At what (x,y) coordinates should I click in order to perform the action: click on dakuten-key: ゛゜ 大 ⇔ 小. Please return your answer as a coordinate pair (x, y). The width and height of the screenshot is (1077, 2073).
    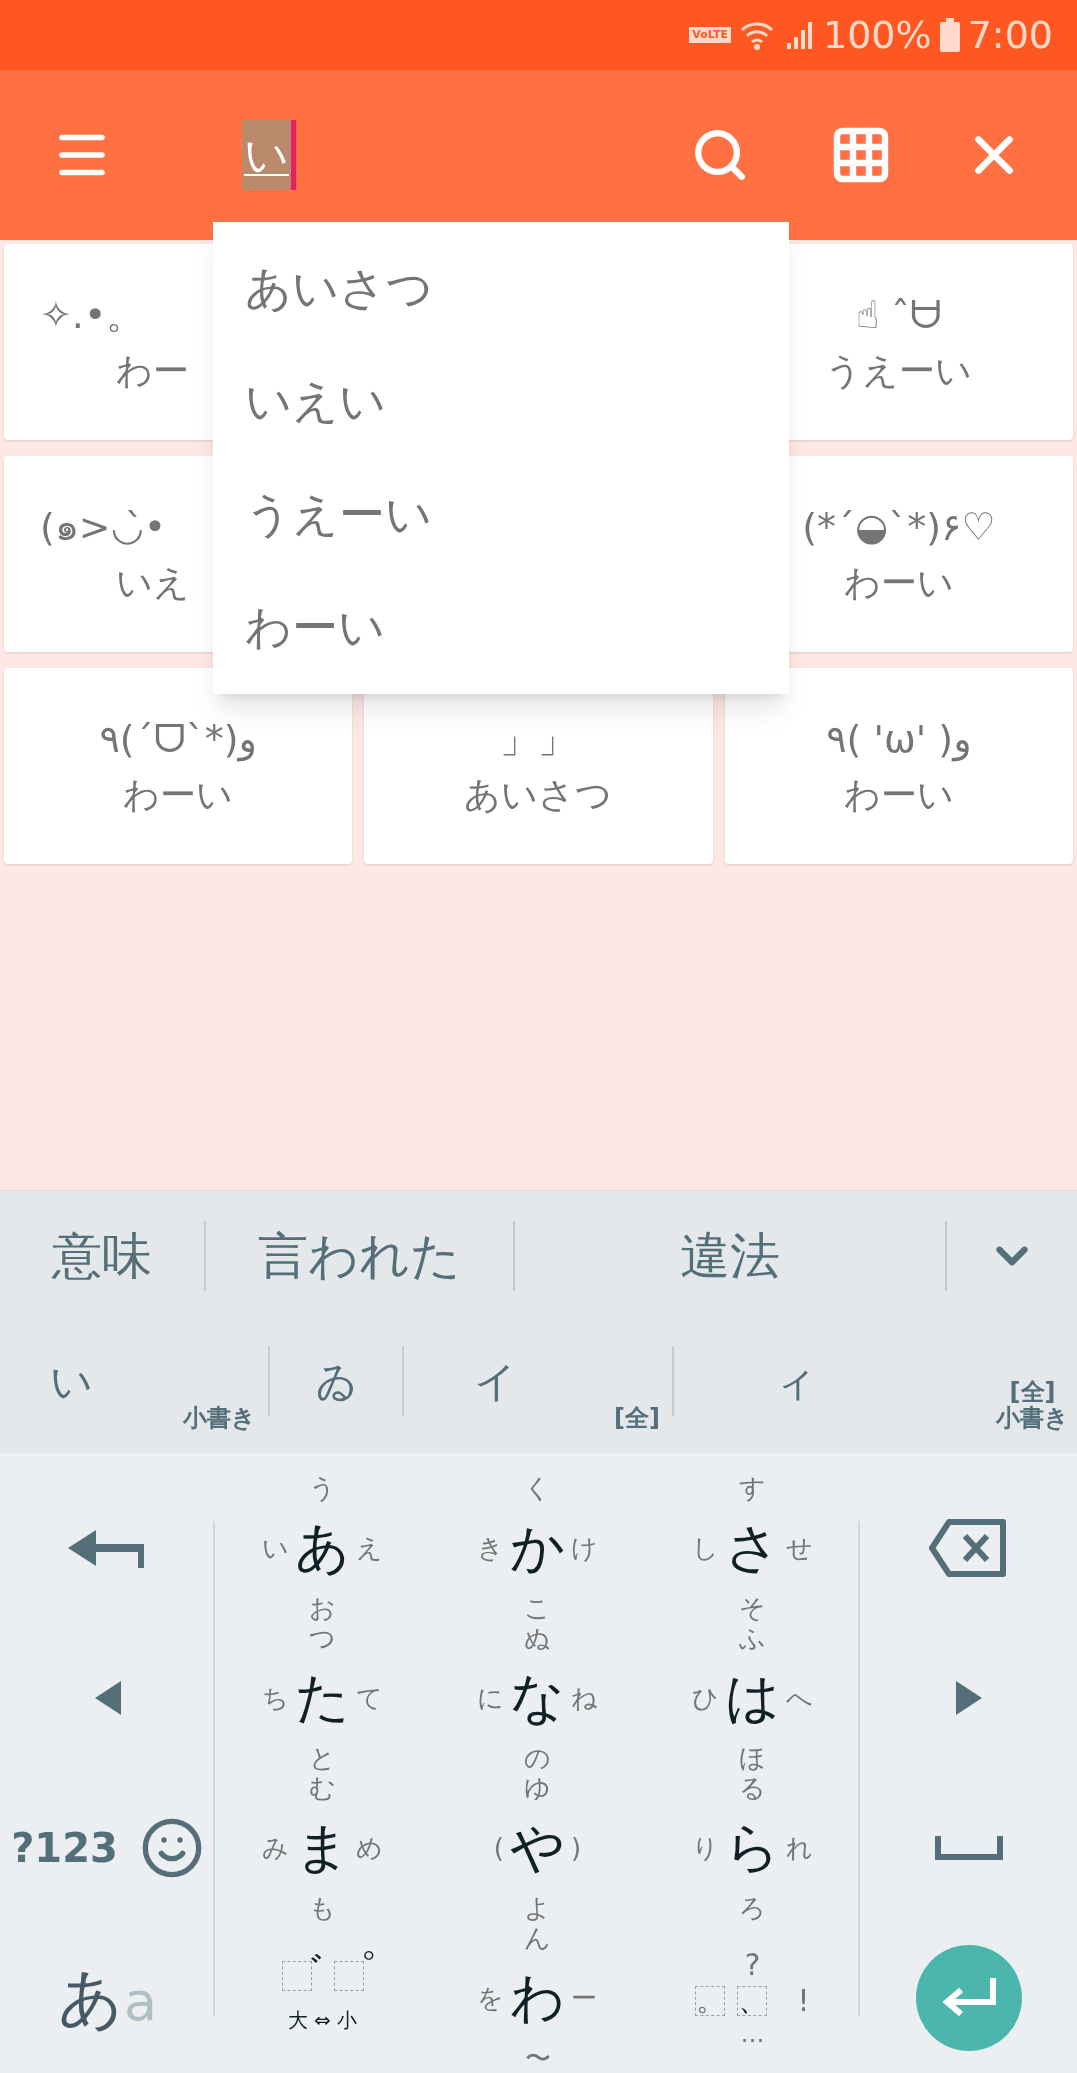
    Looking at the image, I should click on (322, 1998).